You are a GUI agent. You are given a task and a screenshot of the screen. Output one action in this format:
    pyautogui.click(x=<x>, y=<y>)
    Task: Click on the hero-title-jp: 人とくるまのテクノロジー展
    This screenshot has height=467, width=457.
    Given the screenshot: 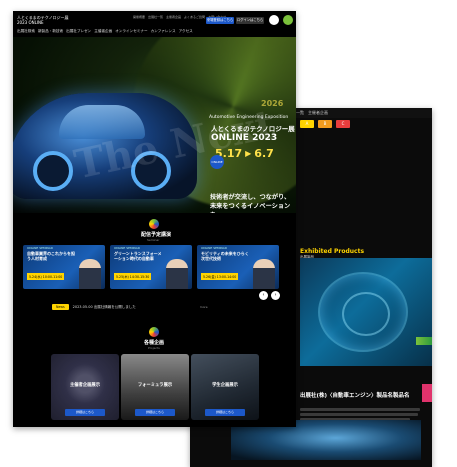 What is the action you would take?
    pyautogui.click(x=253, y=129)
    